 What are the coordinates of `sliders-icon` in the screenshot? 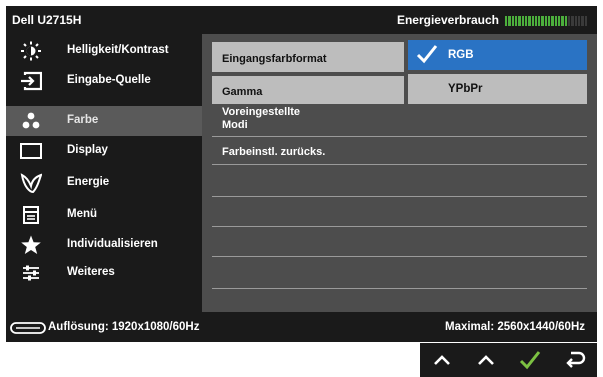 It's located at (31, 273).